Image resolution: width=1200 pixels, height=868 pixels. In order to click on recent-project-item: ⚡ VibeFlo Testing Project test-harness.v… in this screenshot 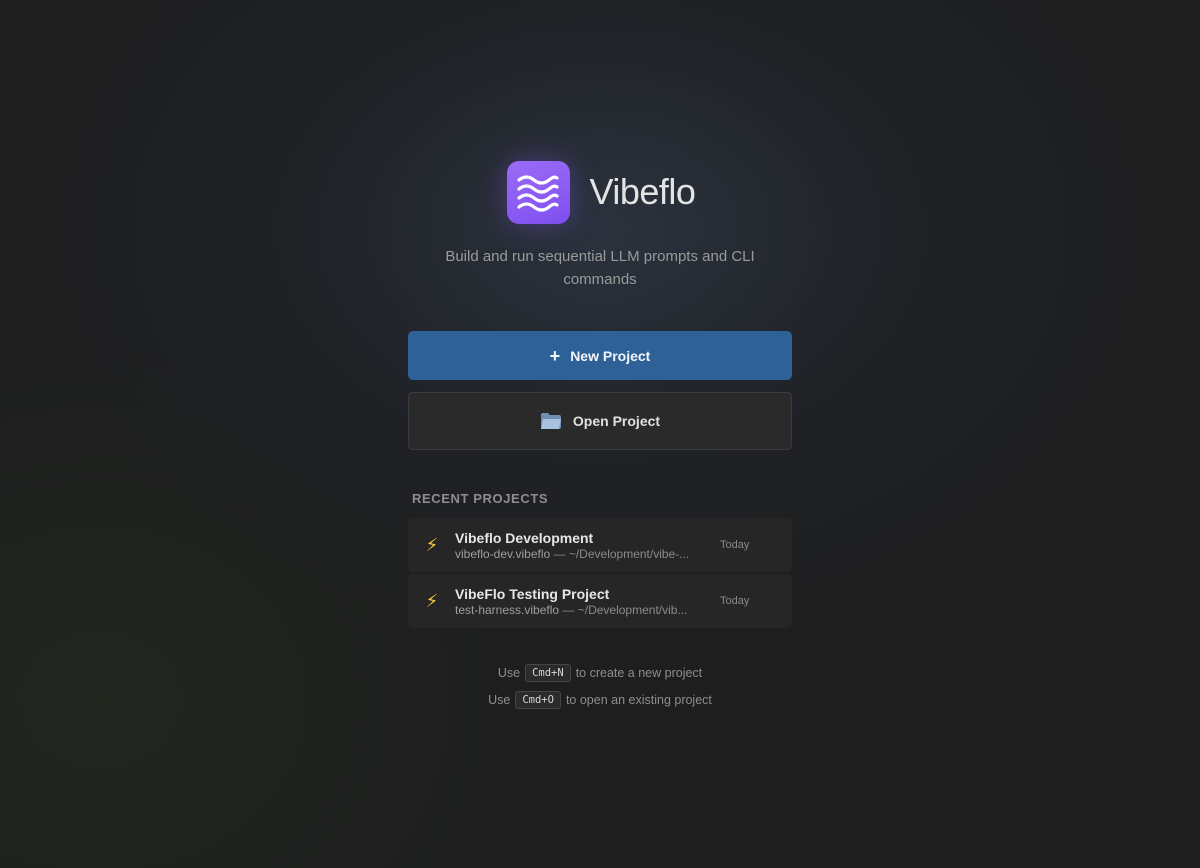, I will do `click(600, 601)`.